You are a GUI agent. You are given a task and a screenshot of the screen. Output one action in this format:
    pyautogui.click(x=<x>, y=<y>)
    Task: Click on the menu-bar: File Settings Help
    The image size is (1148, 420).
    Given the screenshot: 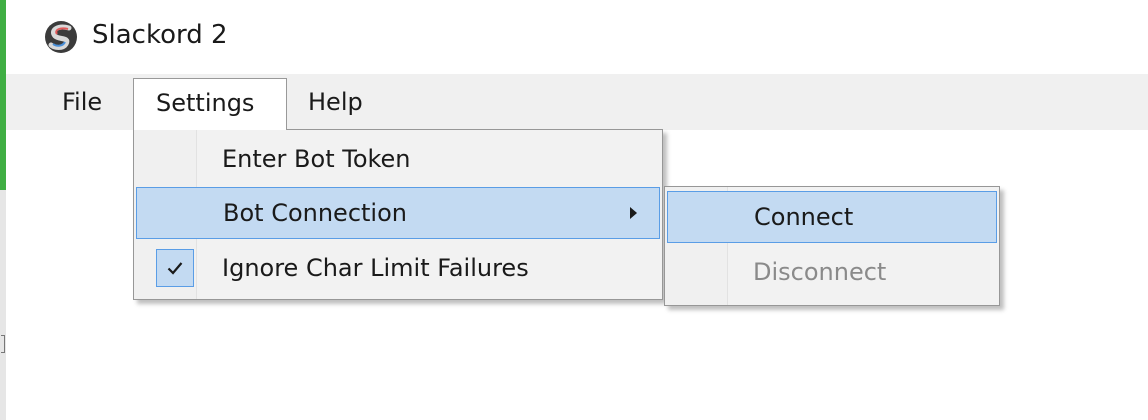 What is the action you would take?
    pyautogui.click(x=577, y=102)
    